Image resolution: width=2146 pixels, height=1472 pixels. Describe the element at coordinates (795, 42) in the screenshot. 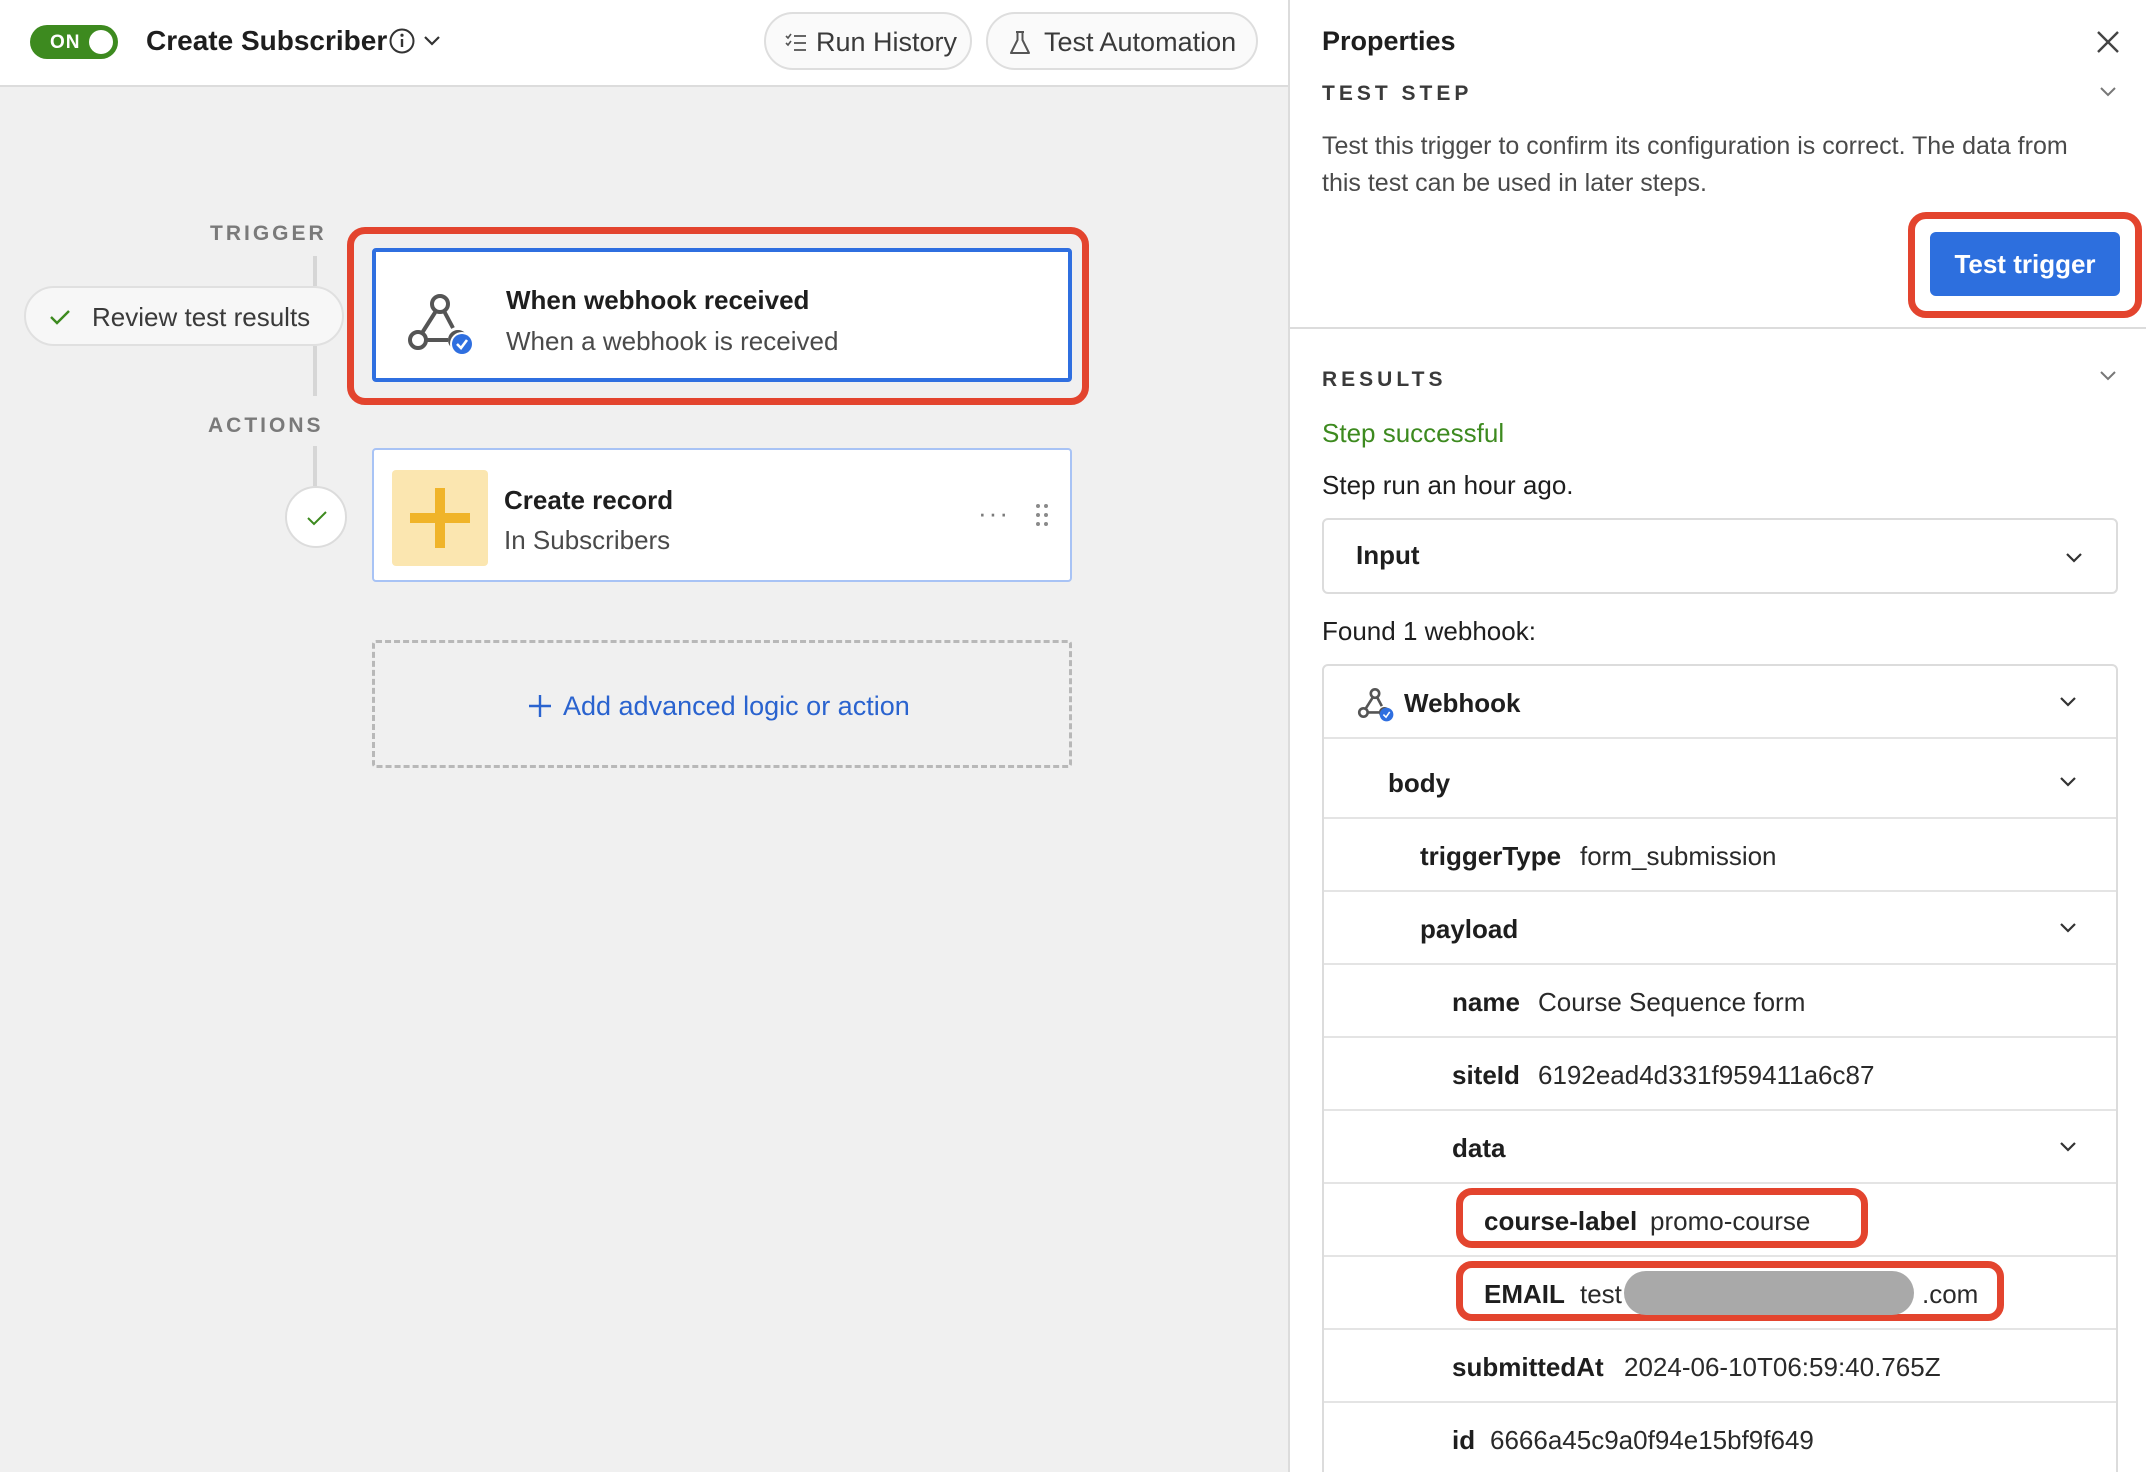

I see `list-check-icon` at that location.